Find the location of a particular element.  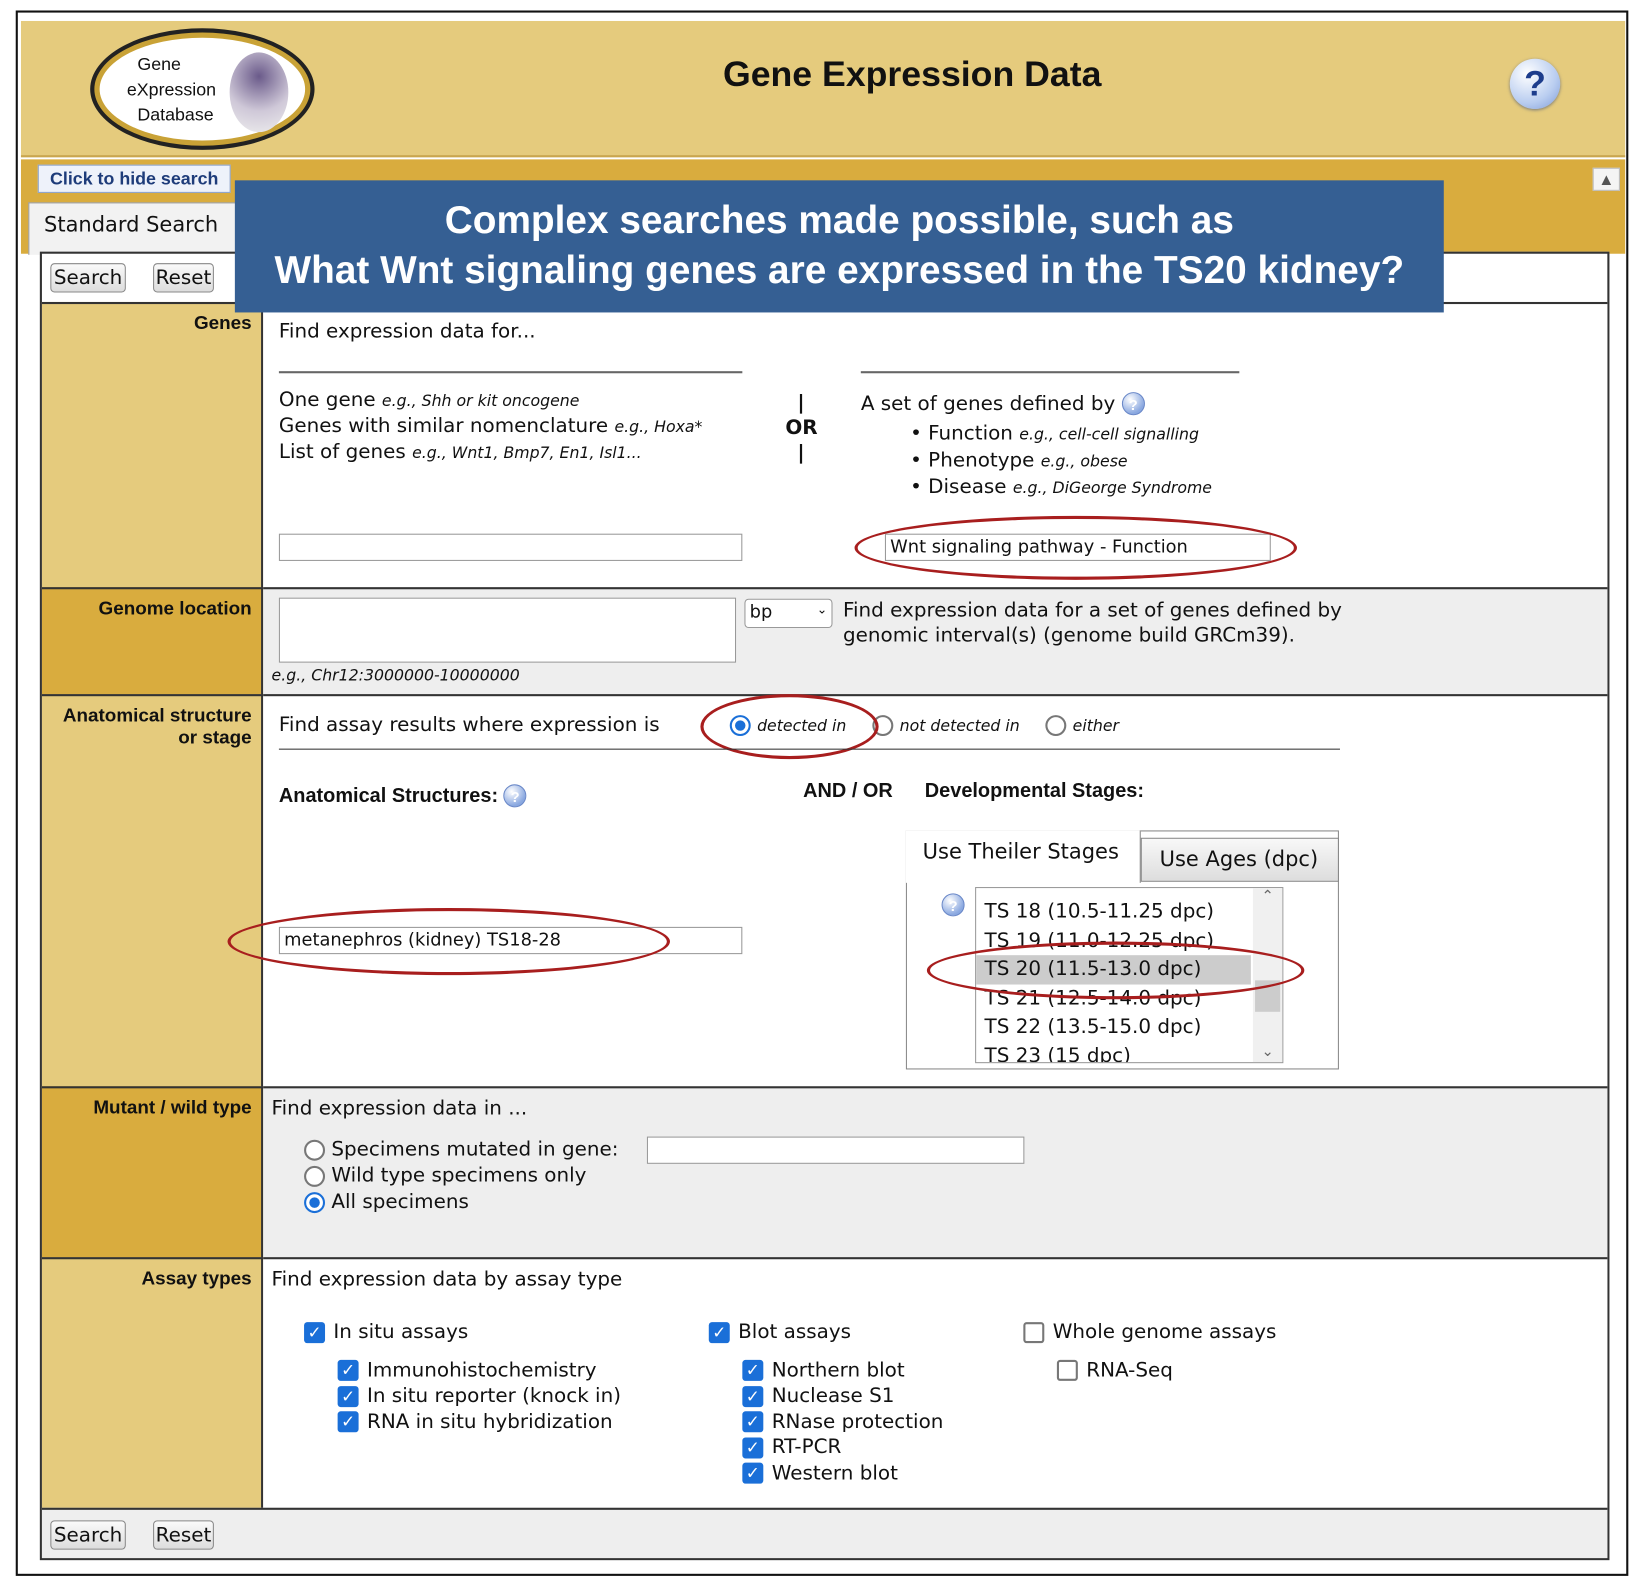

assay-label: Assay types is located at coordinates (152, 1383).